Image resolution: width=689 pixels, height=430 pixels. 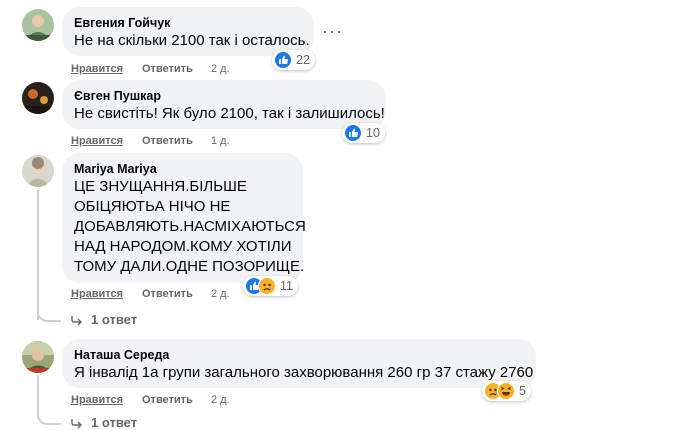 I want to click on replies-label: 1 ответ, so click(x=114, y=319).